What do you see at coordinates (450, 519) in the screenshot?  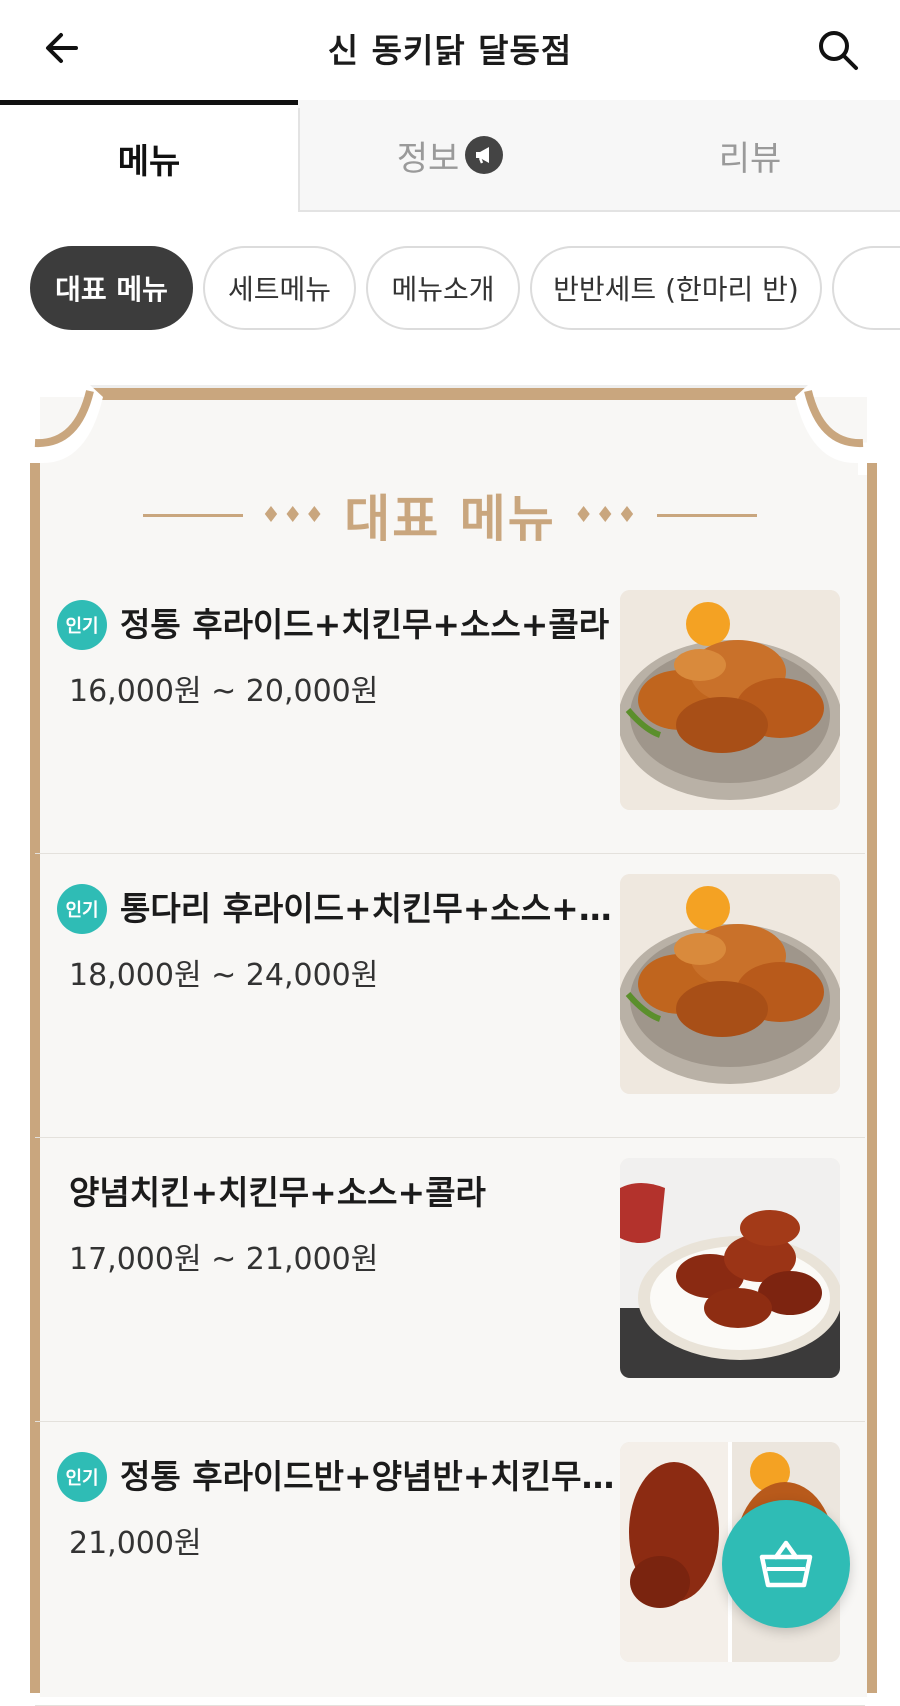 I see `section-title: 대표 메뉴` at bounding box center [450, 519].